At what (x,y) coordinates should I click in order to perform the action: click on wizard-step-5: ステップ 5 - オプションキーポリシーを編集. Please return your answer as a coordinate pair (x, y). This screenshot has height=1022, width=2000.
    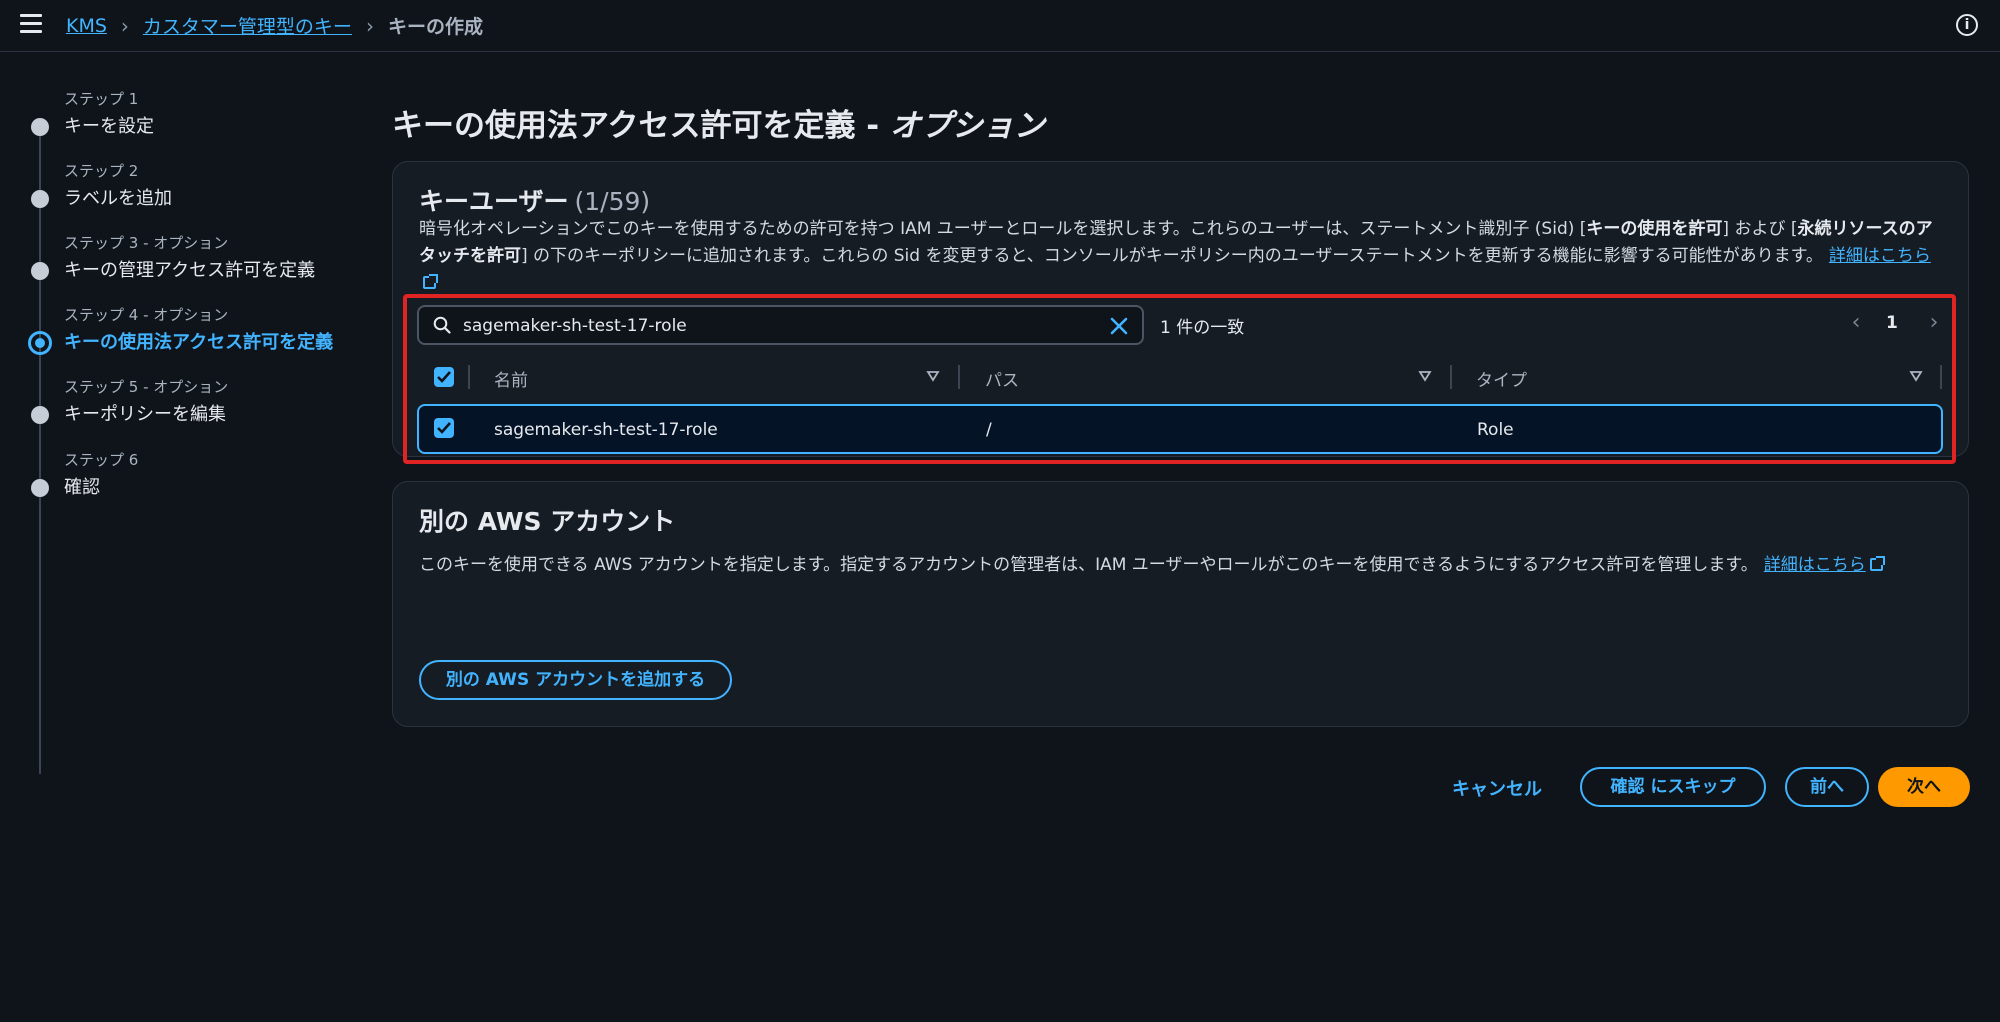
    Looking at the image, I should click on (190, 406).